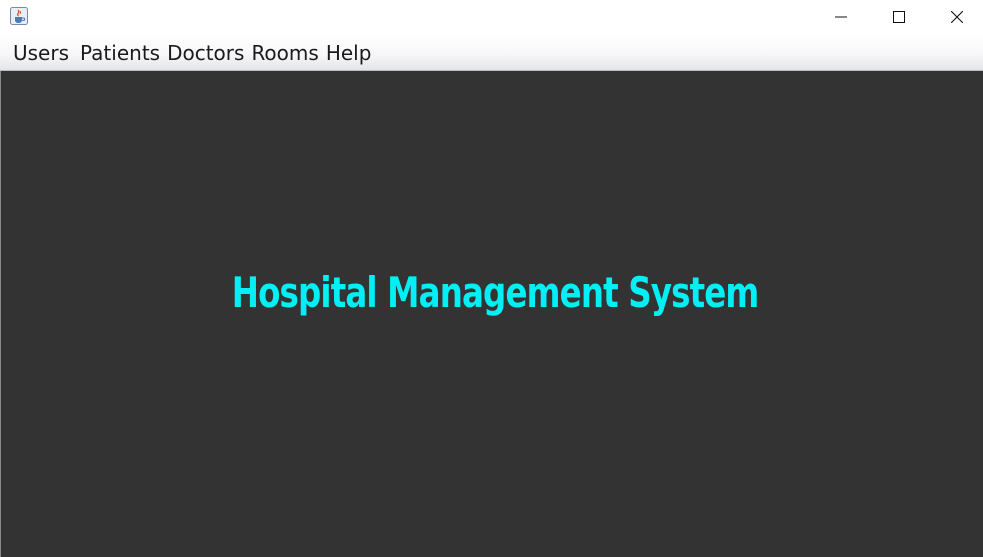  What do you see at coordinates (491, 53) in the screenshot?
I see `menu-bar: Users Patients Doctors Rooms Help` at bounding box center [491, 53].